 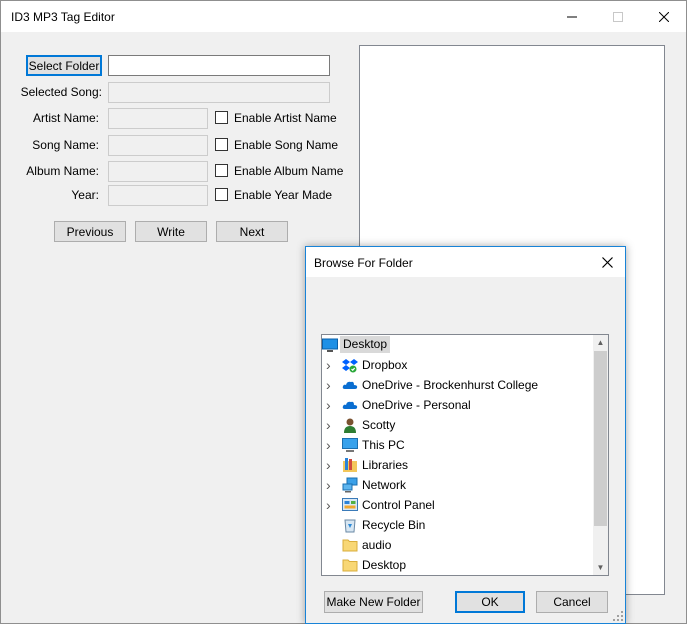 I want to click on close-button, so click(x=664, y=16).